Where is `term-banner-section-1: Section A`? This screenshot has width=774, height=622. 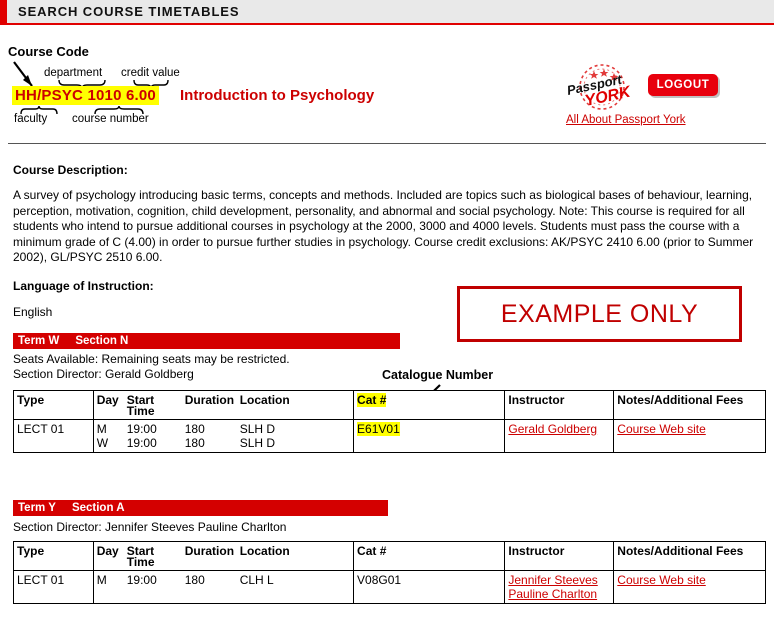 term-banner-section-1: Section A is located at coordinates (98, 508).